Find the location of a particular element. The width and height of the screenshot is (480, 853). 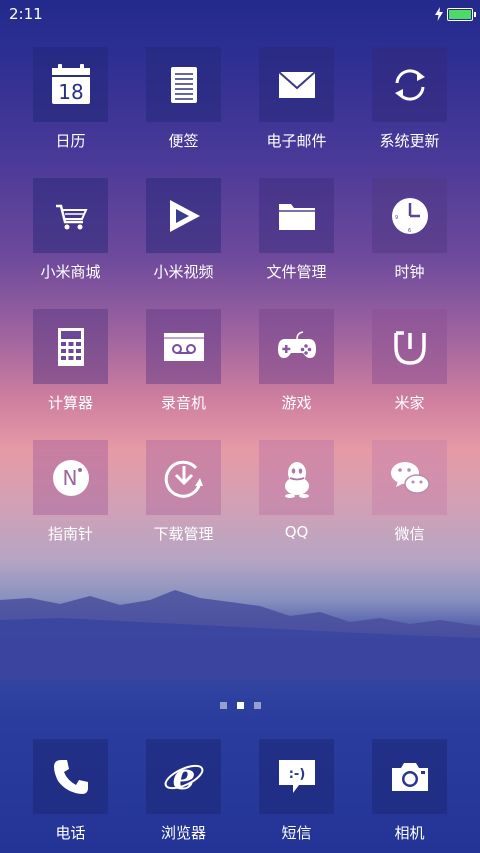

app-label: 微信 is located at coordinates (409, 534).